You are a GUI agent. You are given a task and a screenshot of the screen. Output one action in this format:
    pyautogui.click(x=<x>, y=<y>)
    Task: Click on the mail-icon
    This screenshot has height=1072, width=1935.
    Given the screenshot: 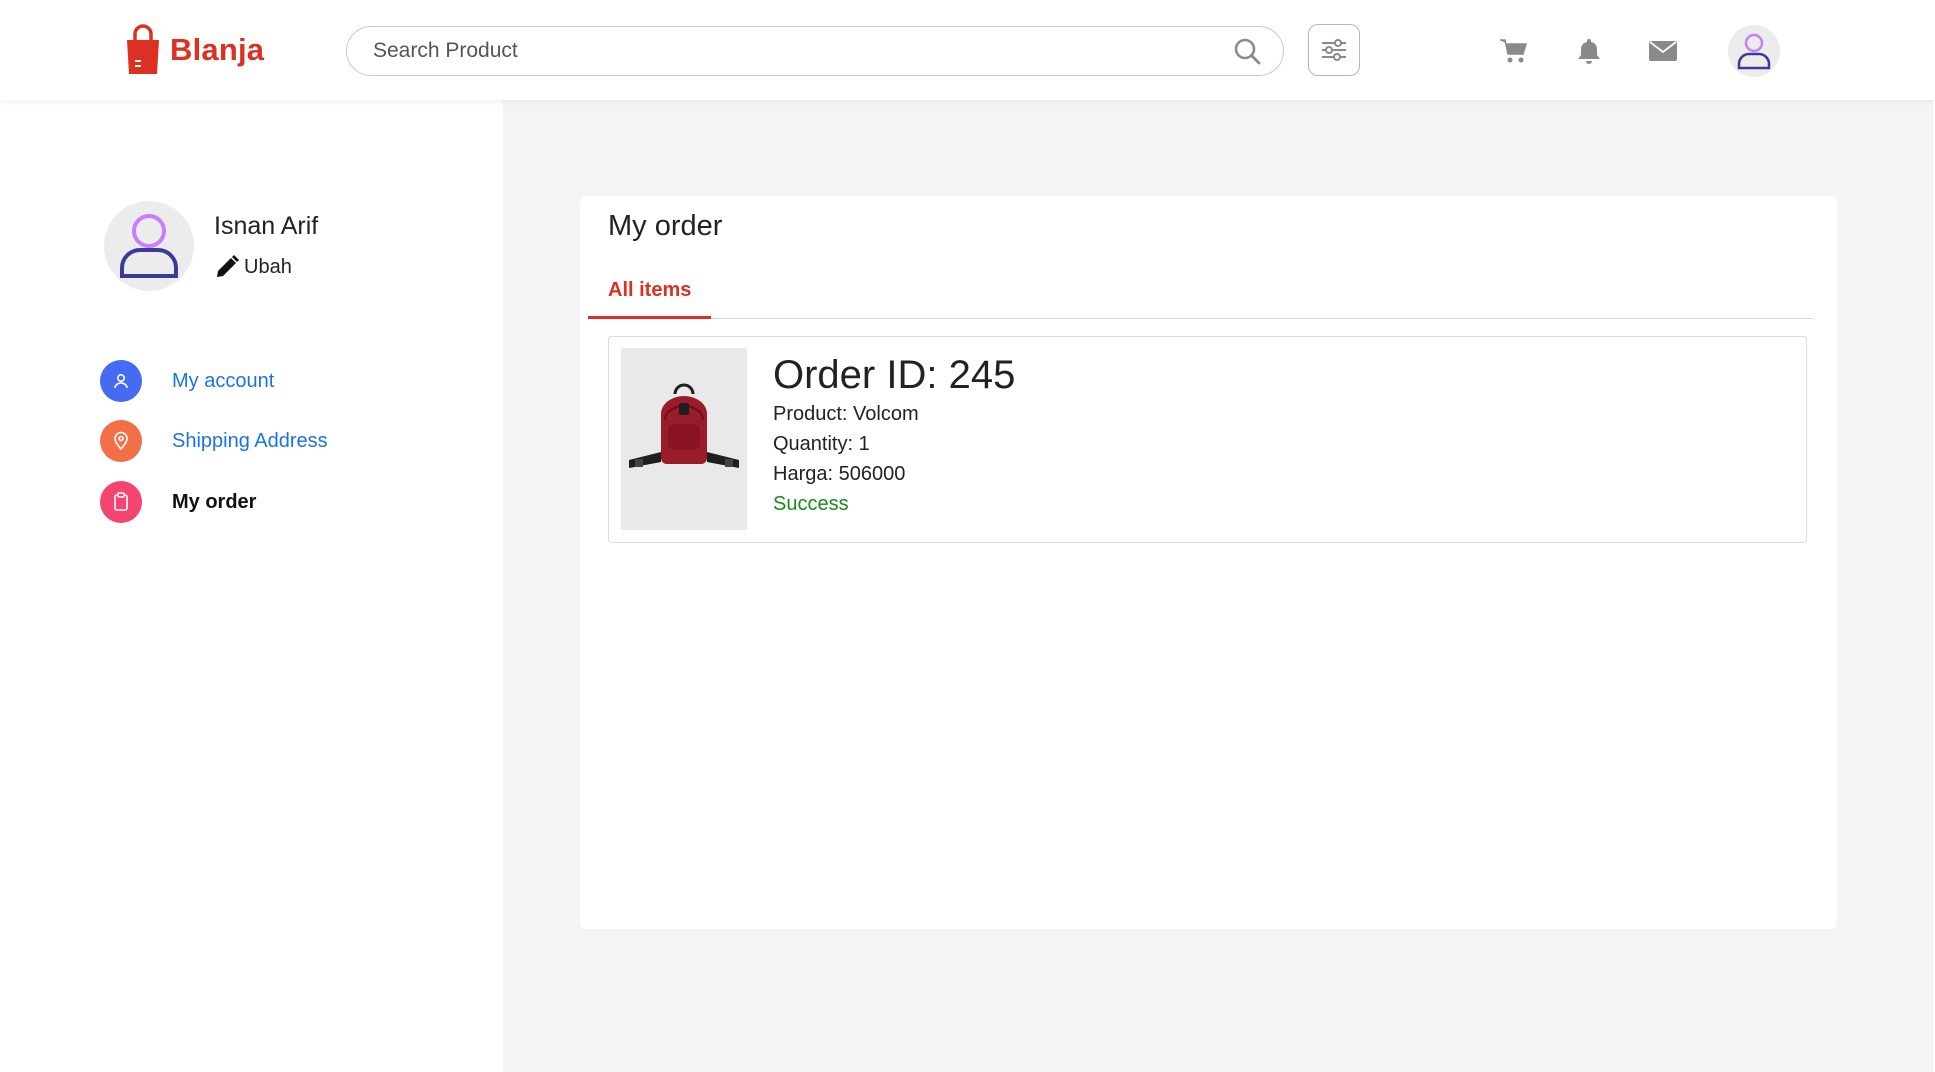 What is the action you would take?
    pyautogui.click(x=1663, y=51)
    